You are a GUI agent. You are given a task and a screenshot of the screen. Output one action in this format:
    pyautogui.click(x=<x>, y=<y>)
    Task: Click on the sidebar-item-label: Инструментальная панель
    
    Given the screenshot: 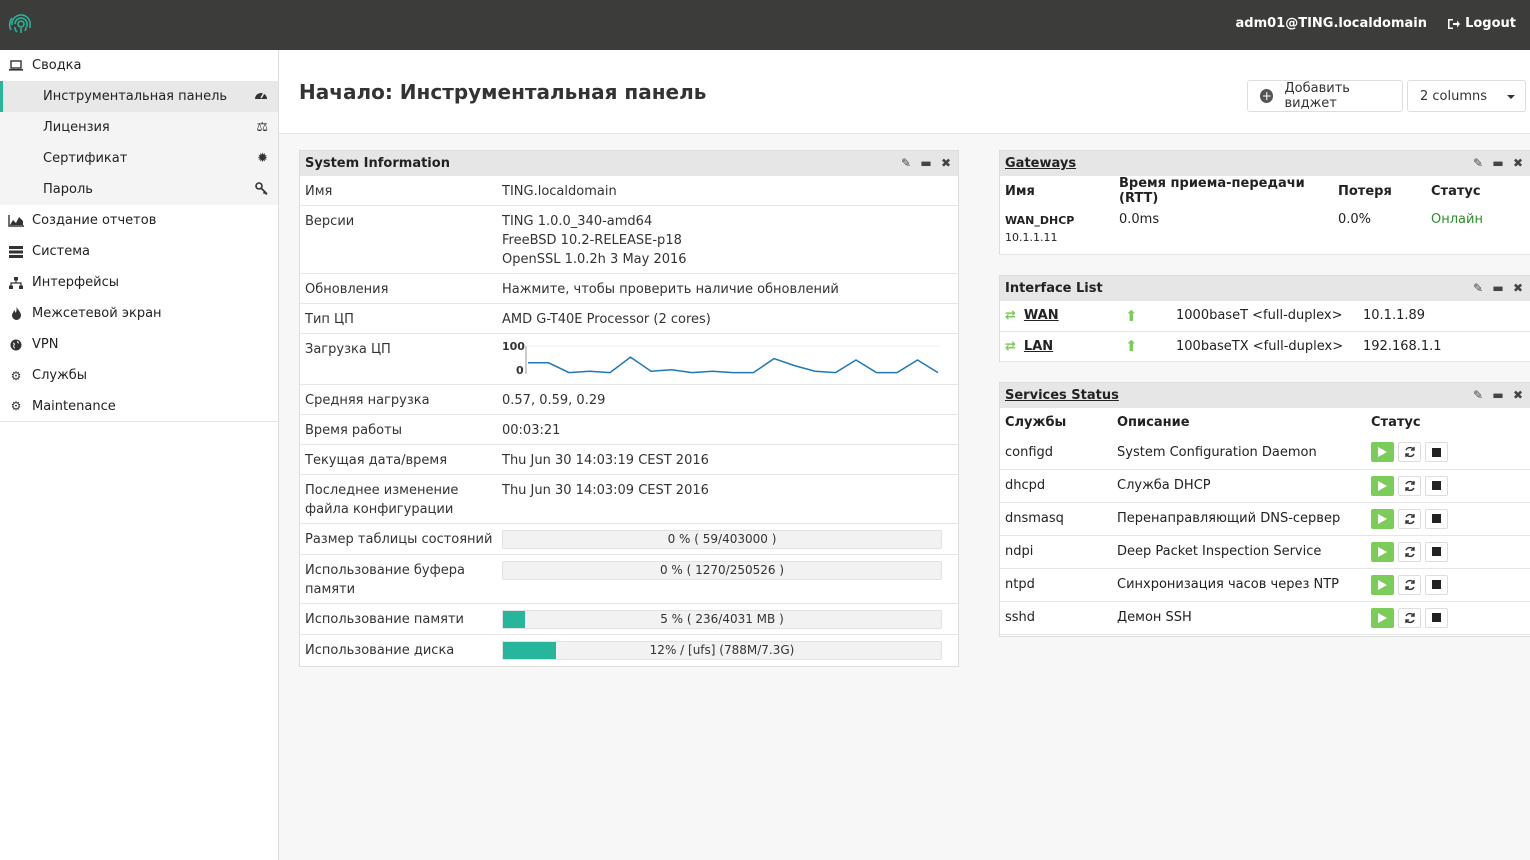 What is the action you would take?
    pyautogui.click(x=135, y=96)
    